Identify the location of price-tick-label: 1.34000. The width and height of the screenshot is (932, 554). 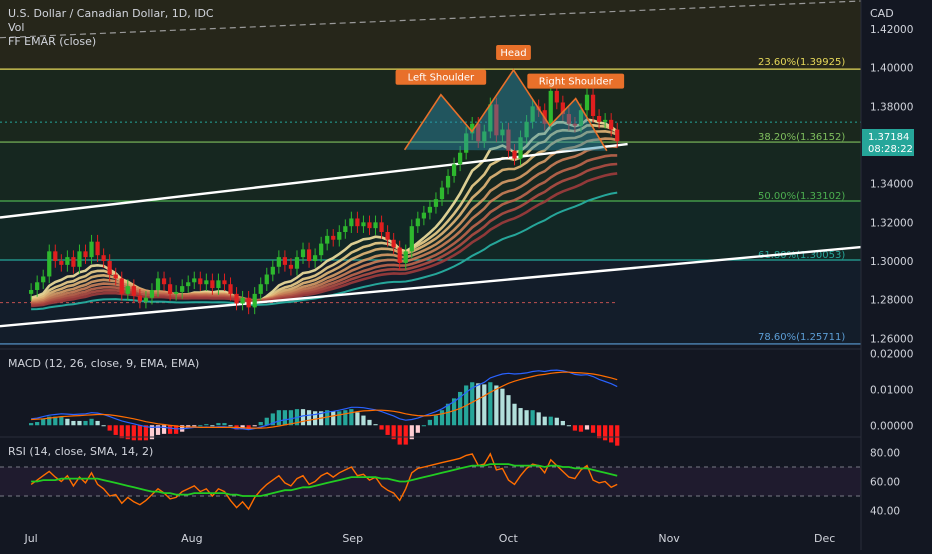
(891, 185).